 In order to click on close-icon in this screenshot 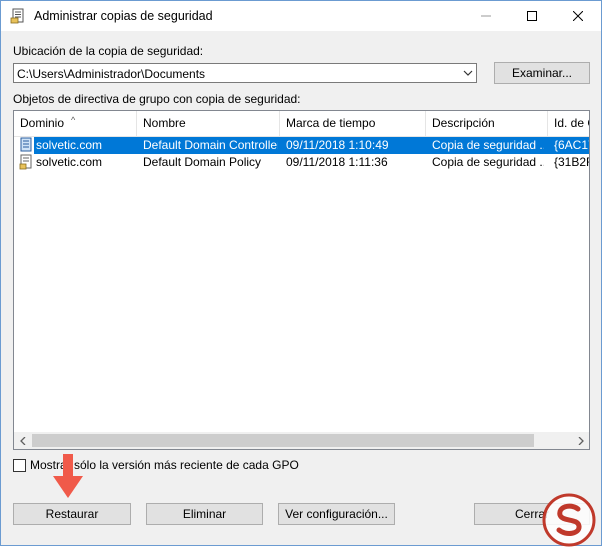, I will do `click(578, 16)`.